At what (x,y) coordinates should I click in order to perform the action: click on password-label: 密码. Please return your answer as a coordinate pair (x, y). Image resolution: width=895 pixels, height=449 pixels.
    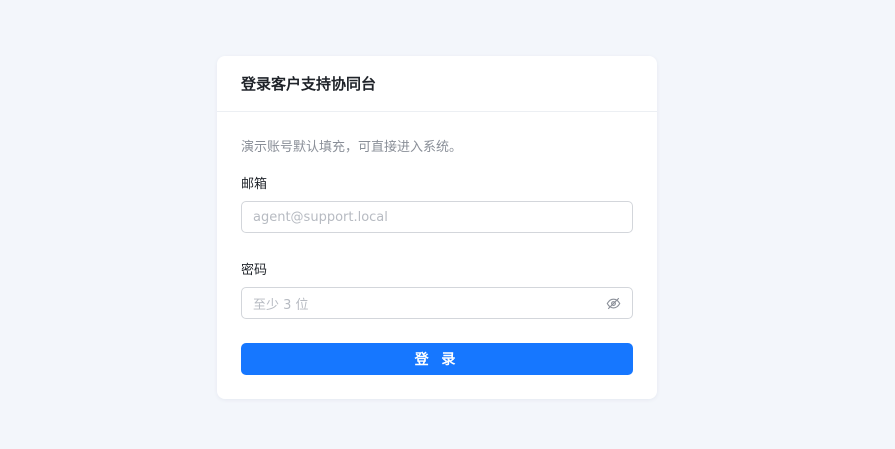
    Looking at the image, I should click on (254, 270).